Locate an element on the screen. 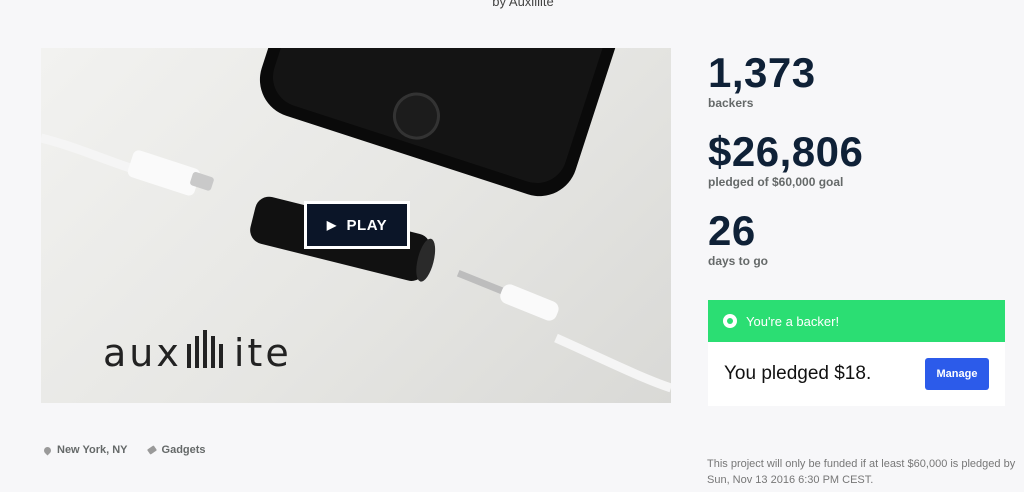 The height and width of the screenshot is (492, 1024). project-meta: New York, NY Gadgets is located at coordinates (124, 450).